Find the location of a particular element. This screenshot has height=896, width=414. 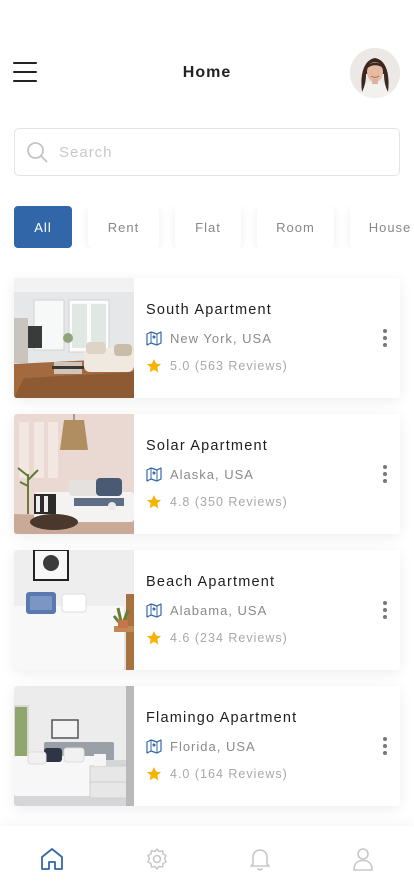

listing-location: Alaska, USA is located at coordinates (200, 474).